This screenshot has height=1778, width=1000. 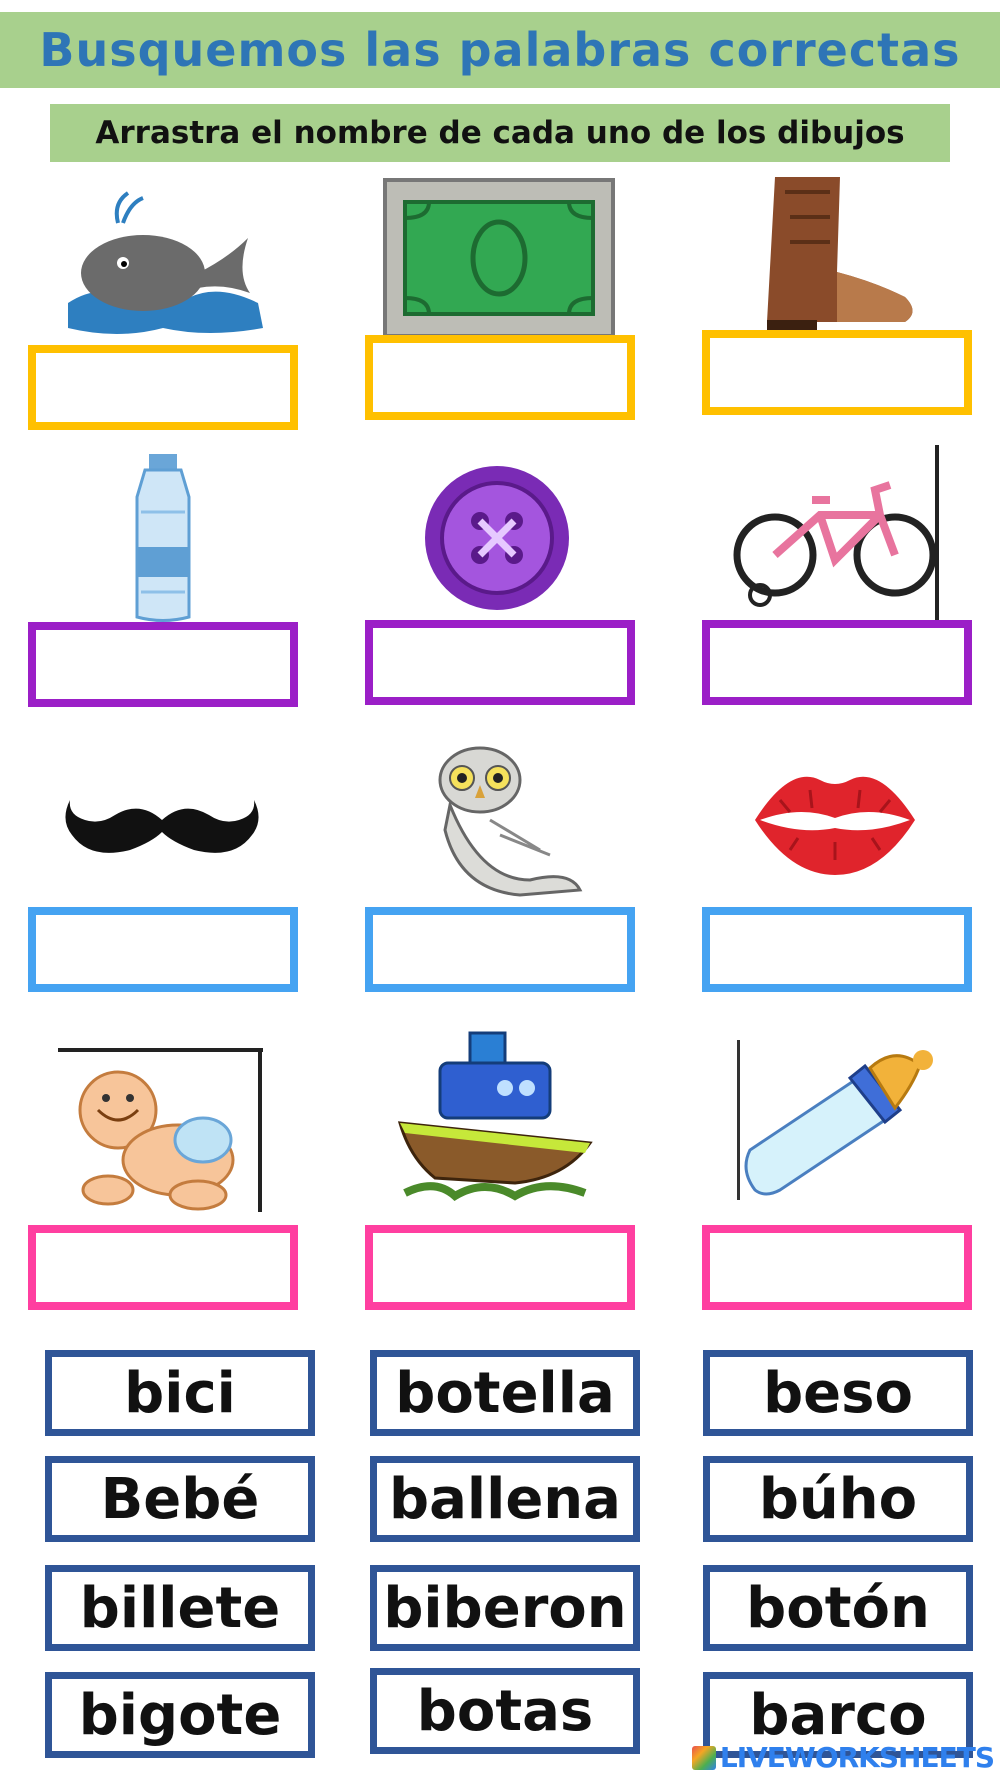 I want to click on lips-kiss-icon, so click(x=835, y=822).